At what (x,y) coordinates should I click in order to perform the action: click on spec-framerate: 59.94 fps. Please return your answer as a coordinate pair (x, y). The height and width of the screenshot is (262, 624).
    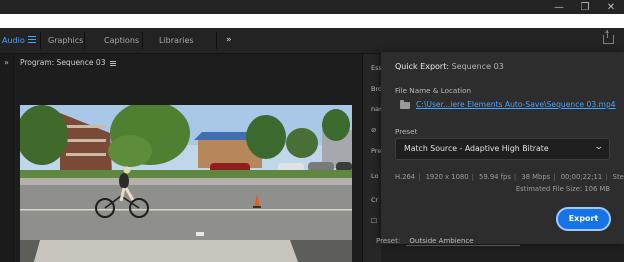
    Looking at the image, I should click on (495, 177).